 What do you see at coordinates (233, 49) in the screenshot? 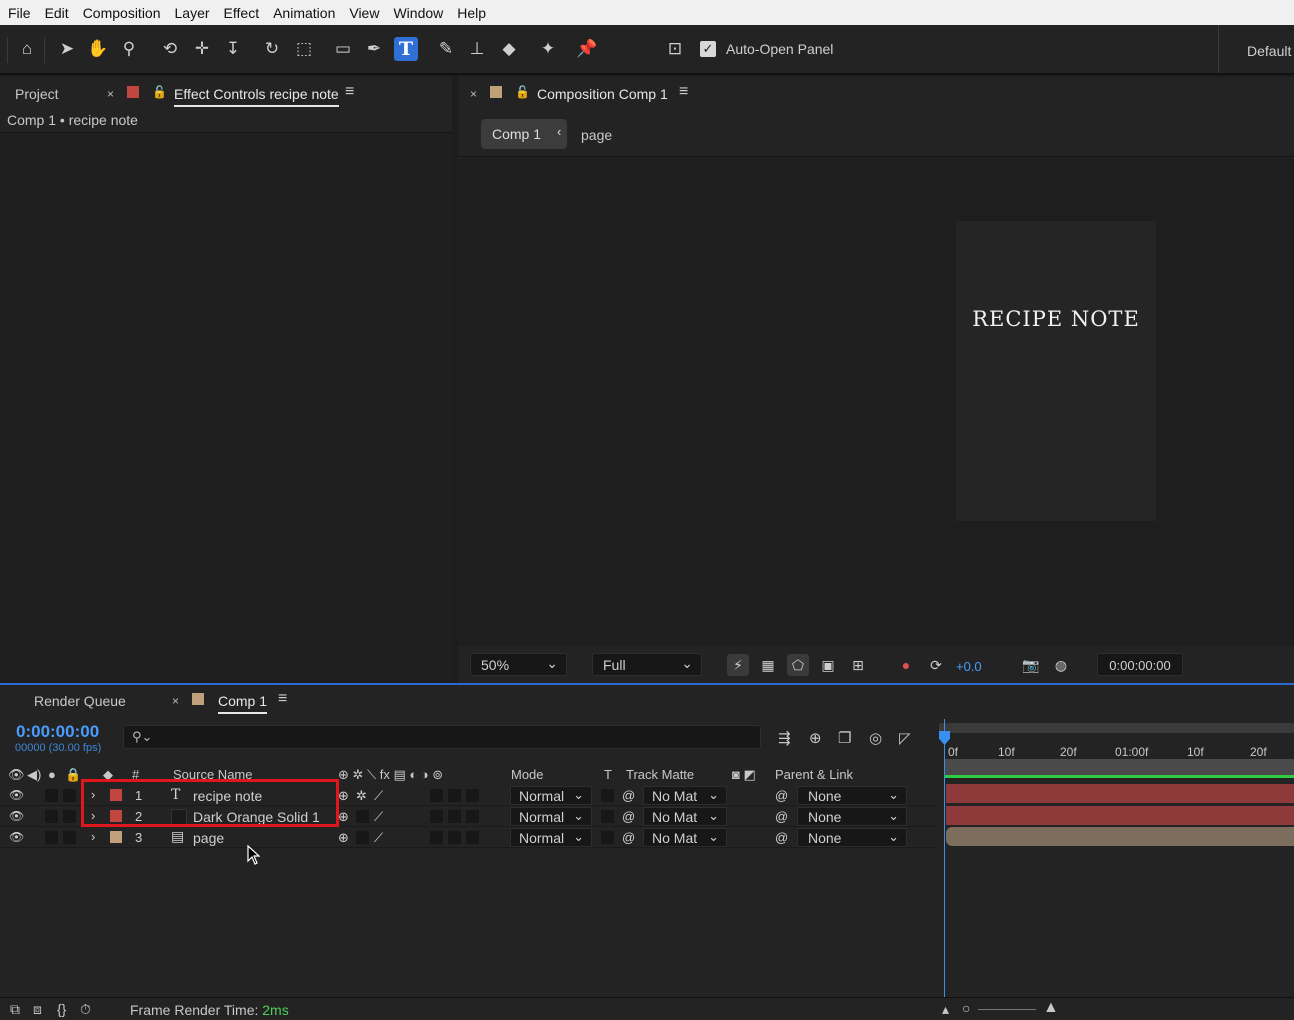
I see `dolly-camera-icon: ↧` at bounding box center [233, 49].